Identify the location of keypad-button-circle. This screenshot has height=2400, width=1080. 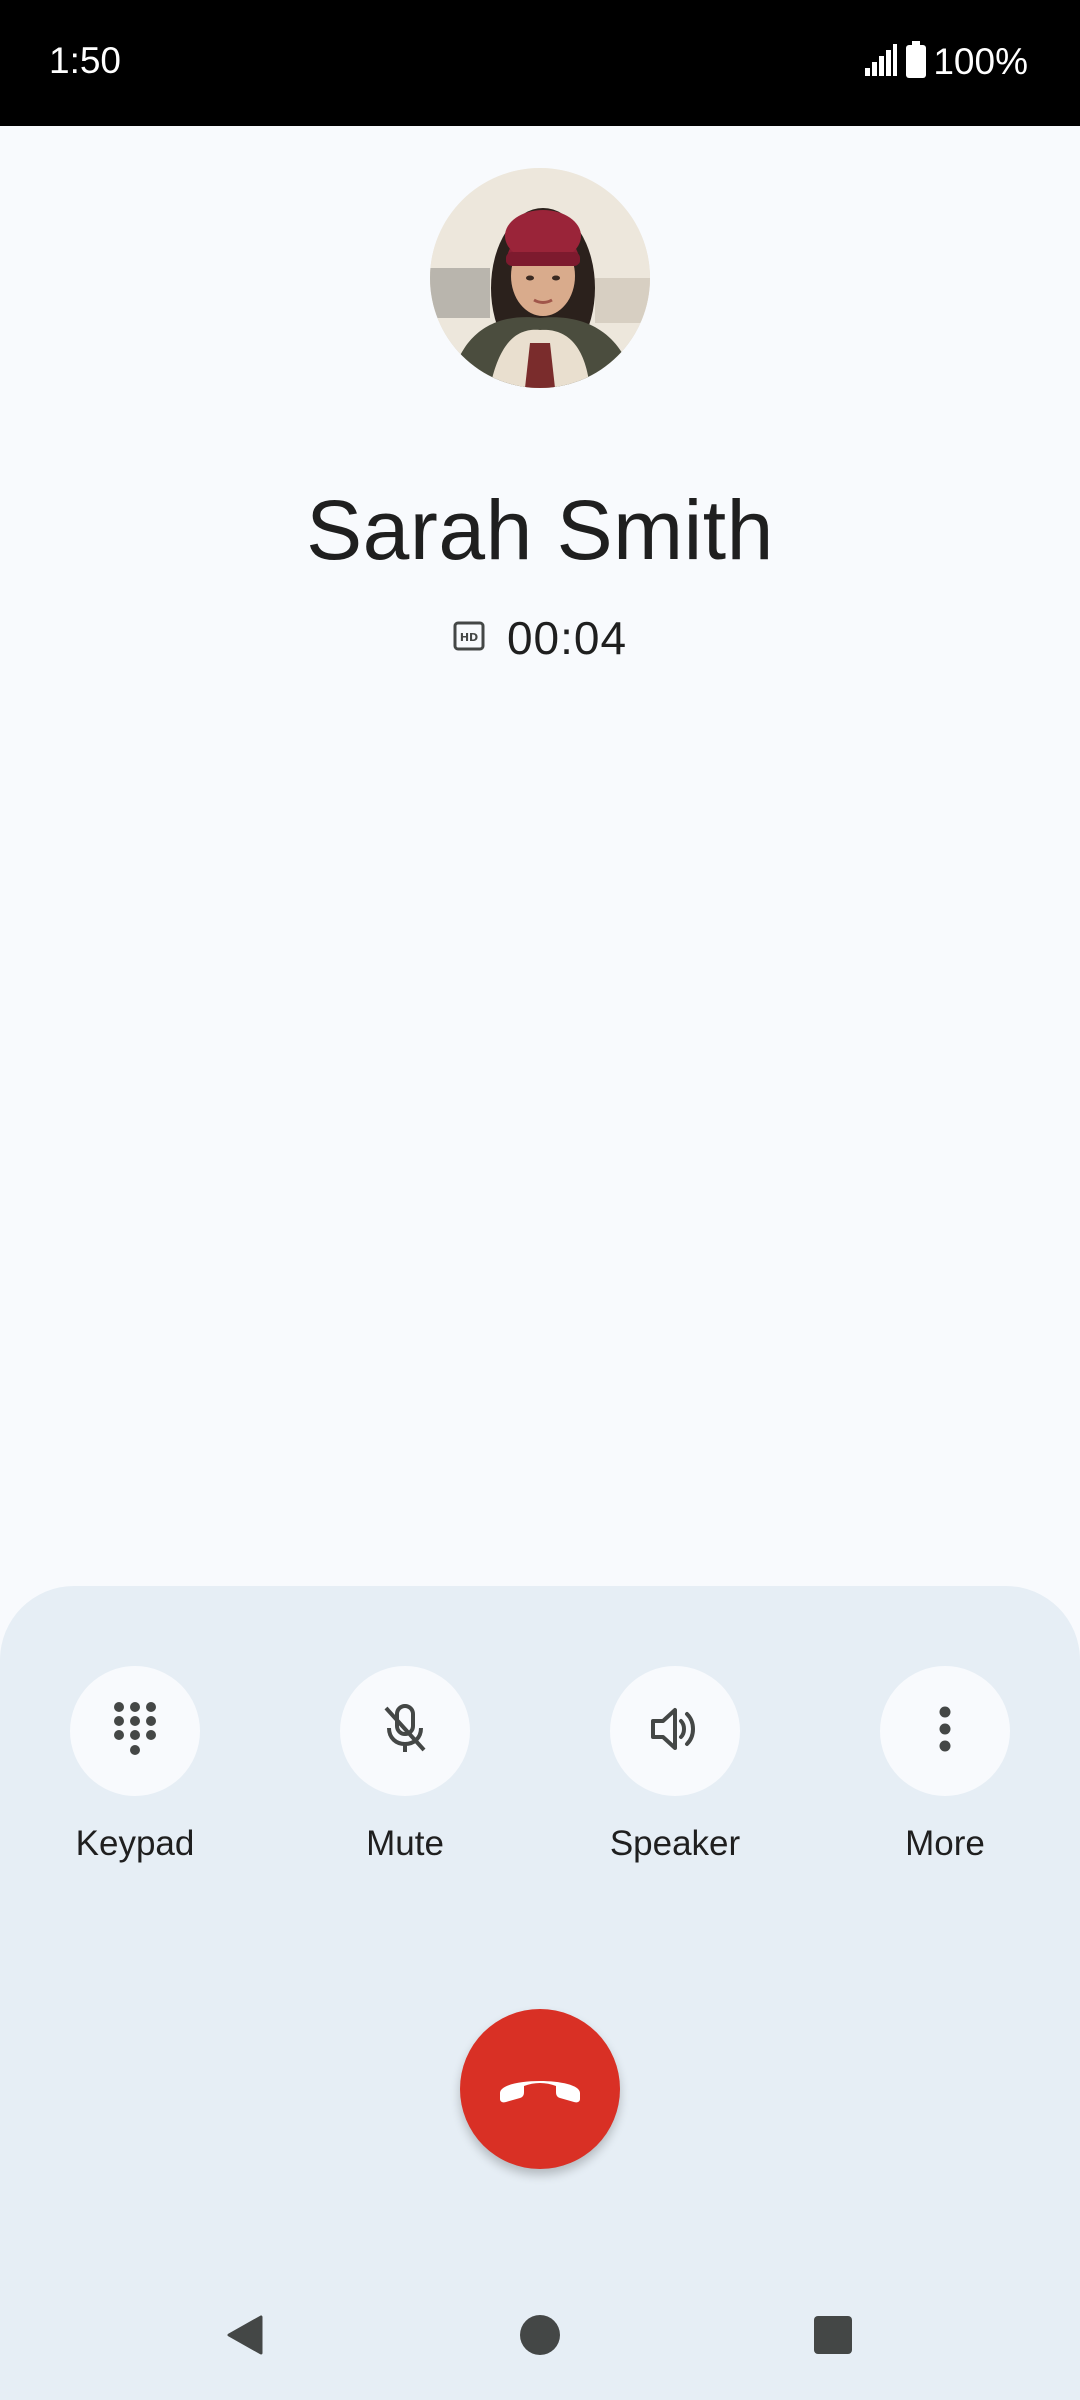
(135, 1731).